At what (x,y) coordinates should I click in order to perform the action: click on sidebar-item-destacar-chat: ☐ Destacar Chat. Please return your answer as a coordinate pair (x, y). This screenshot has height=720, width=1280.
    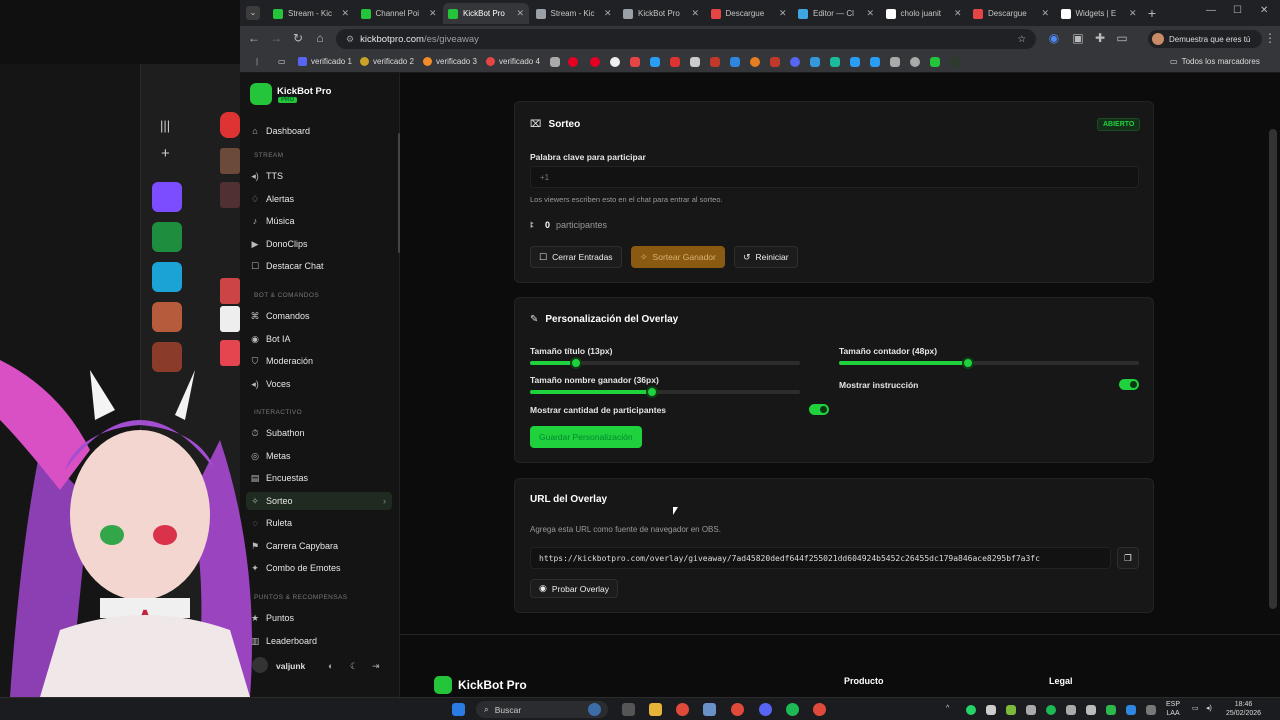
    Looking at the image, I should click on (319, 266).